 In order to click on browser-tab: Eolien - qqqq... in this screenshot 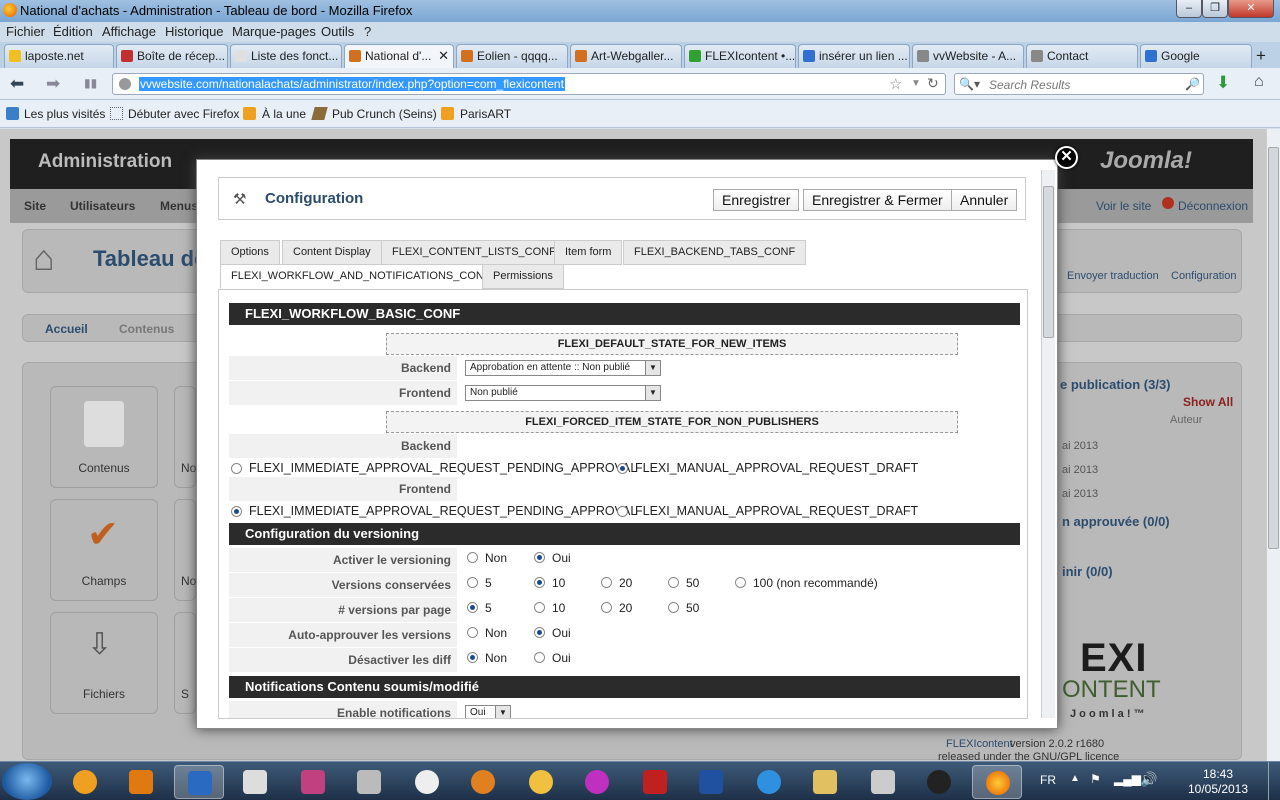, I will do `click(512, 56)`.